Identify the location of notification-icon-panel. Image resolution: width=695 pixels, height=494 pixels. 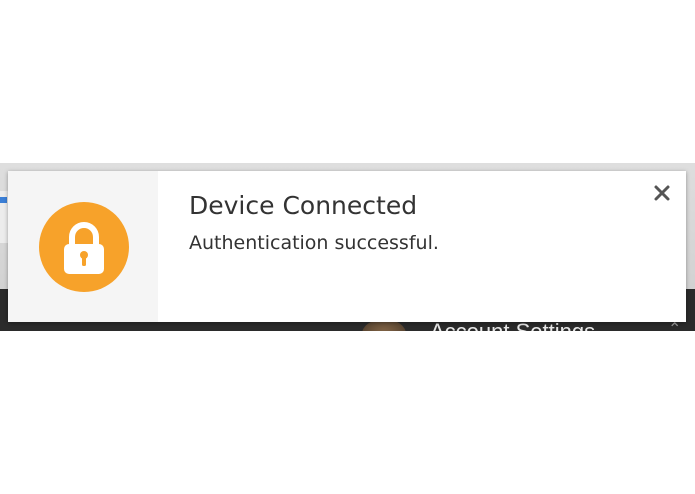
(83, 246).